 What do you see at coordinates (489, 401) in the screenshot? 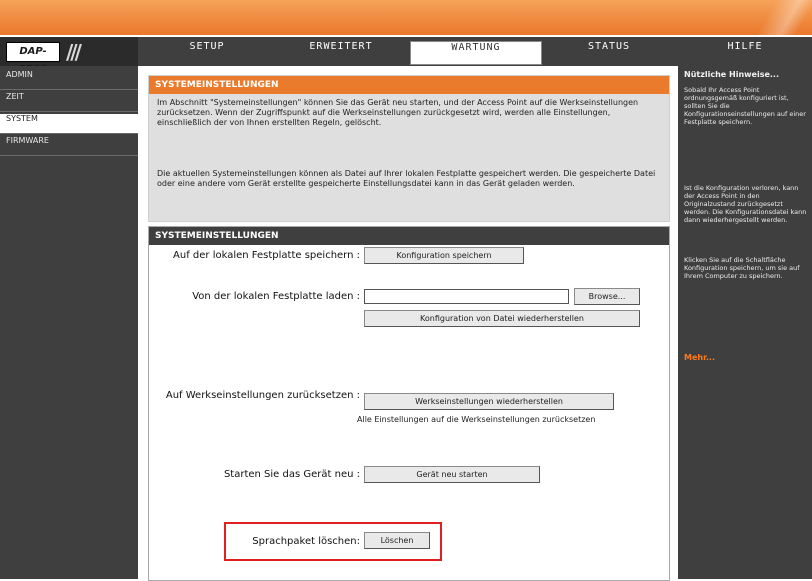
I see `factory-reset-button: Werkseinstellungen wiederherstellen` at bounding box center [489, 401].